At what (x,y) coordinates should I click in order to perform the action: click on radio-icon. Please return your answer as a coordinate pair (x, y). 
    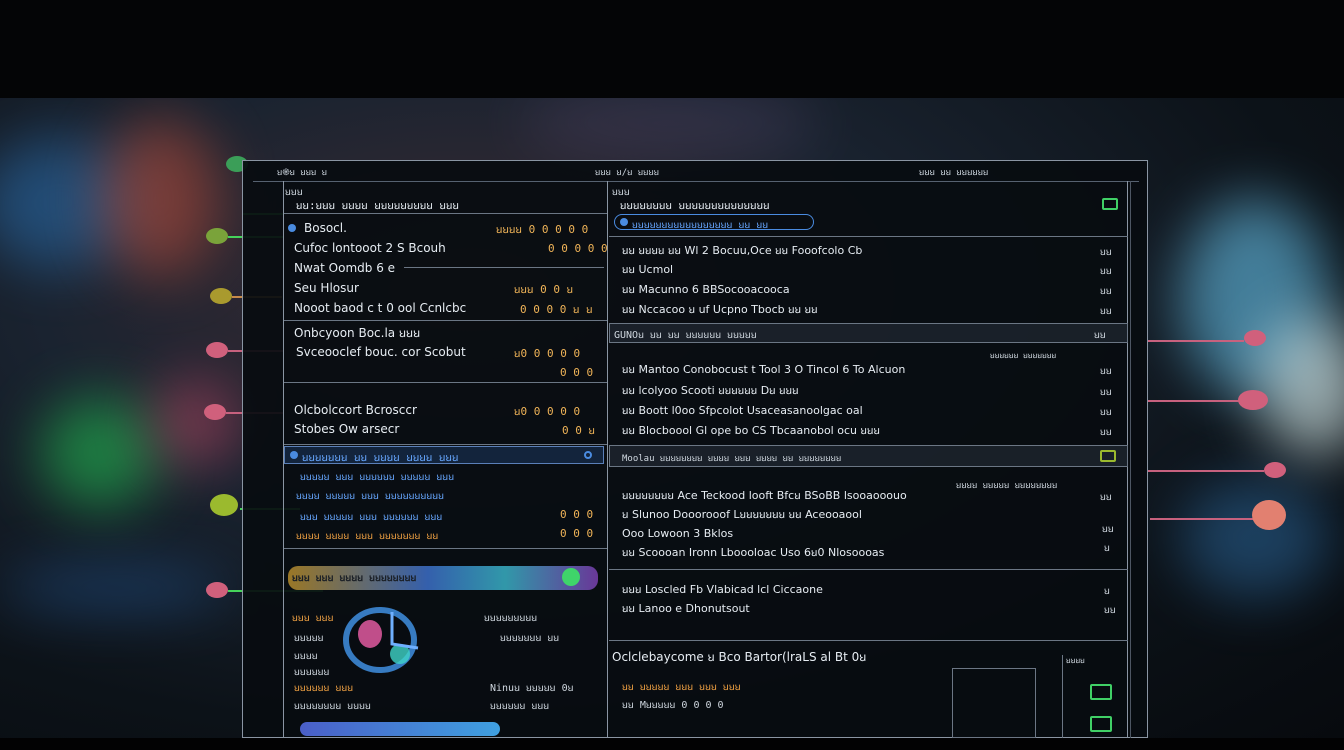
    Looking at the image, I should click on (588, 455).